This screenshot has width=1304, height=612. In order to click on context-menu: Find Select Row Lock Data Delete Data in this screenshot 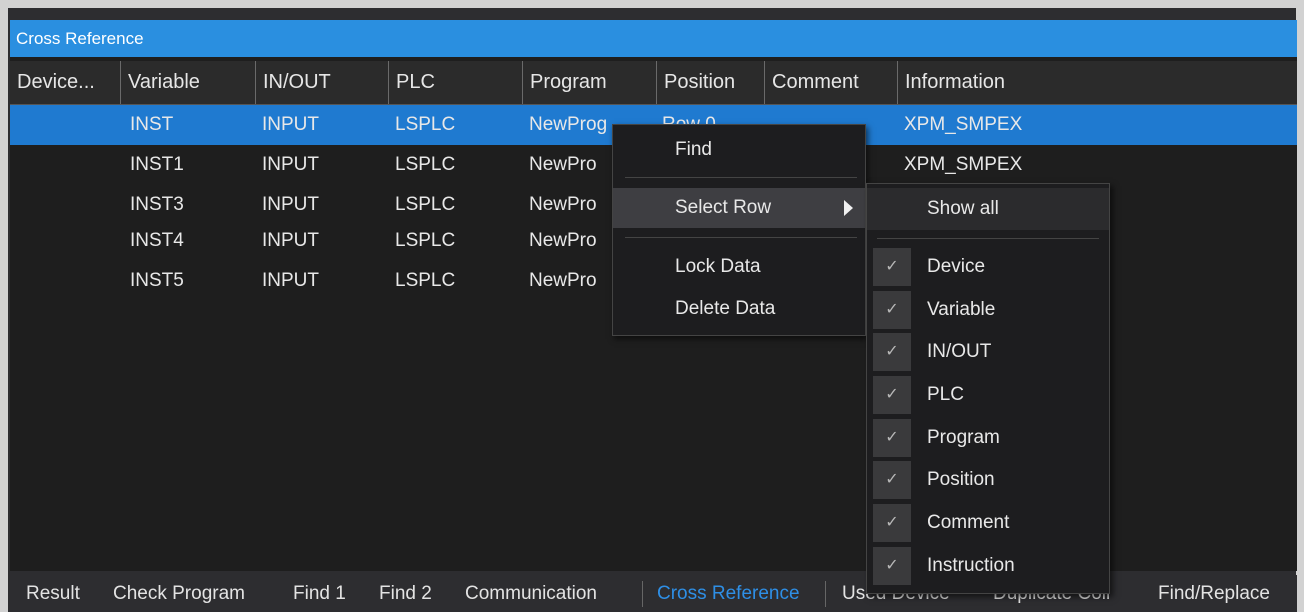, I will do `click(739, 230)`.